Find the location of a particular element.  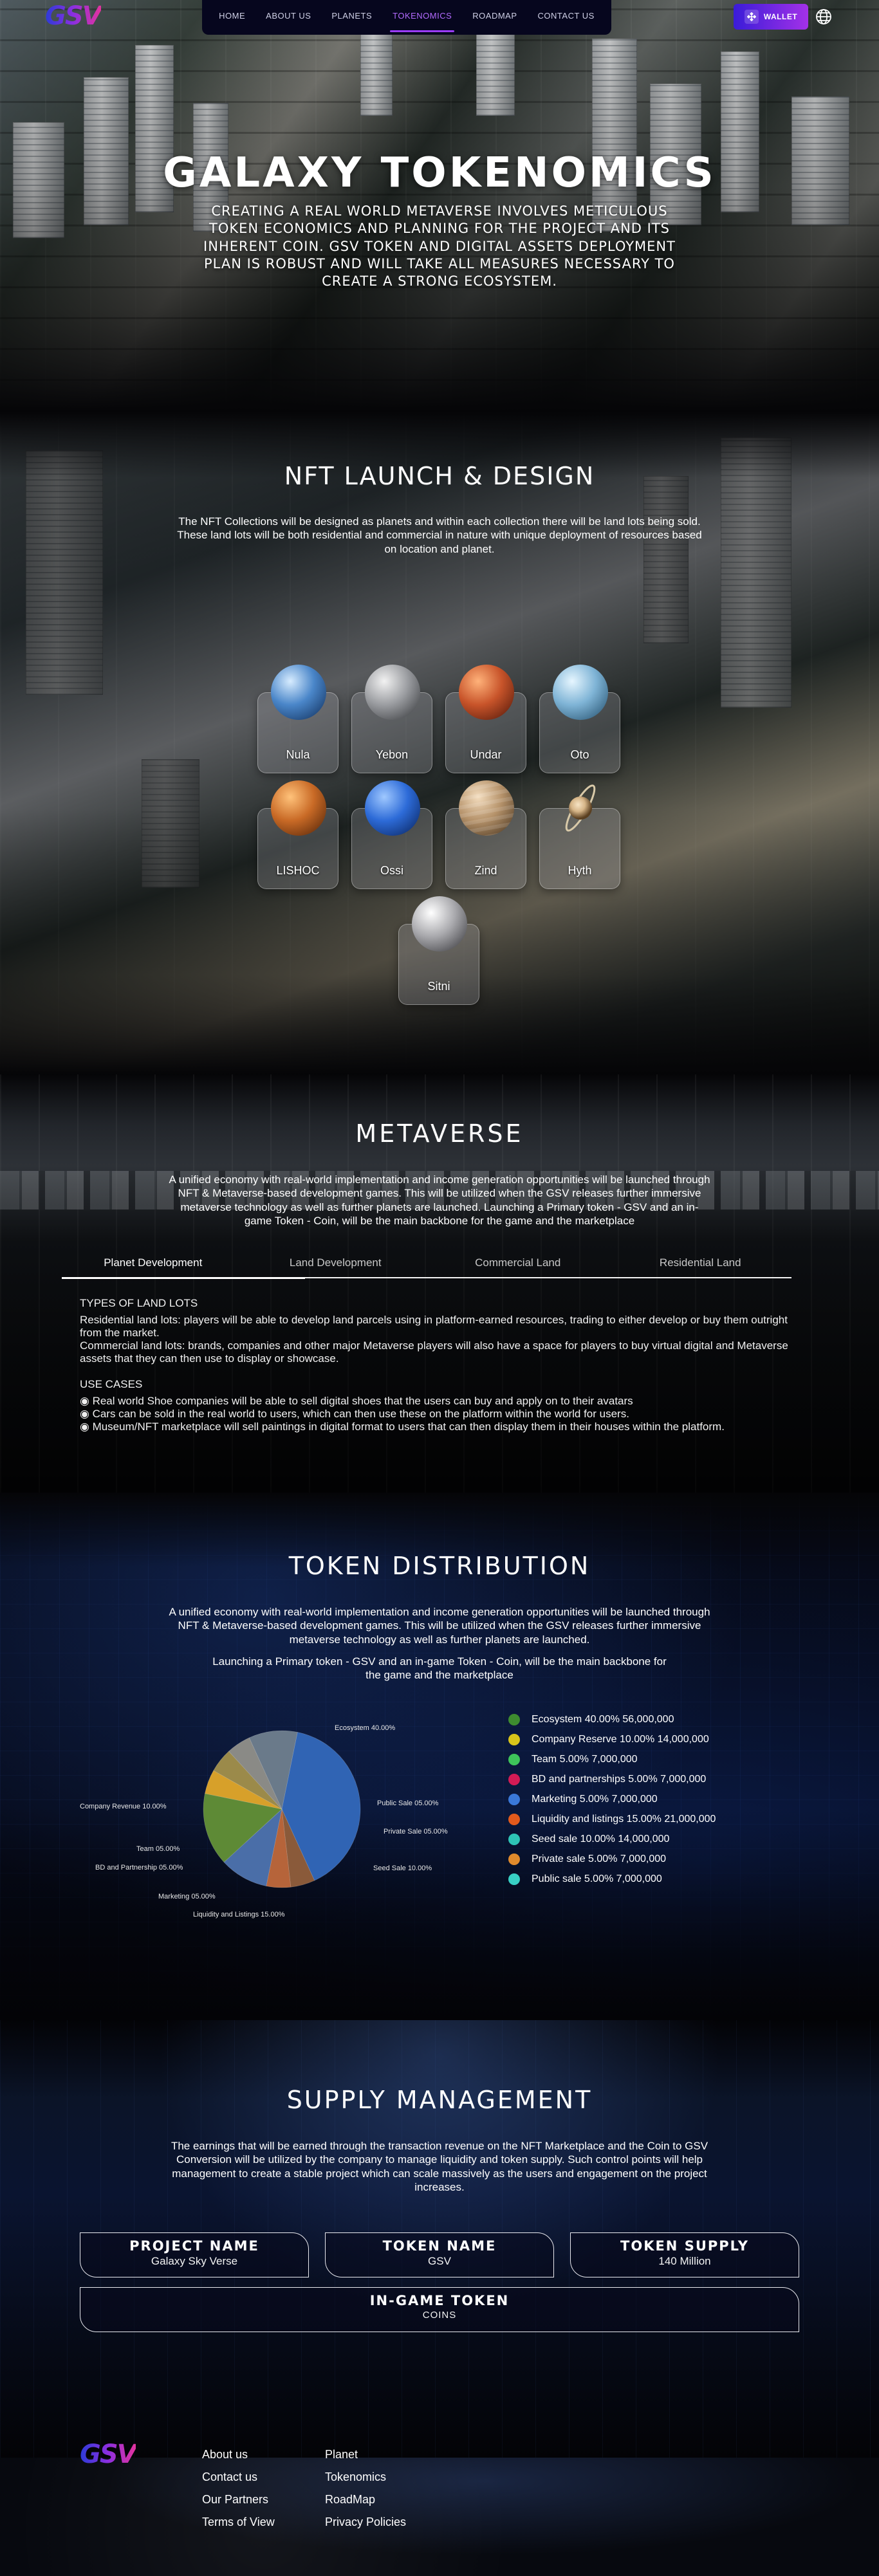

pie-label-ecosystem: Ecosystem 40.00% is located at coordinates (365, 1728).